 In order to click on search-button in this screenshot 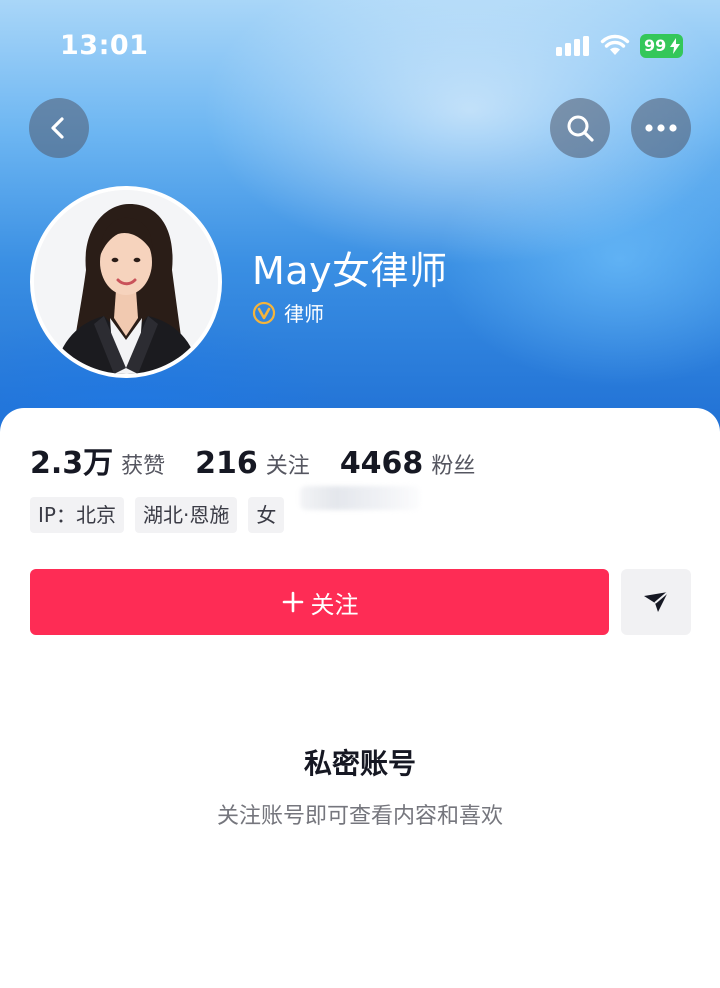, I will do `click(580, 128)`.